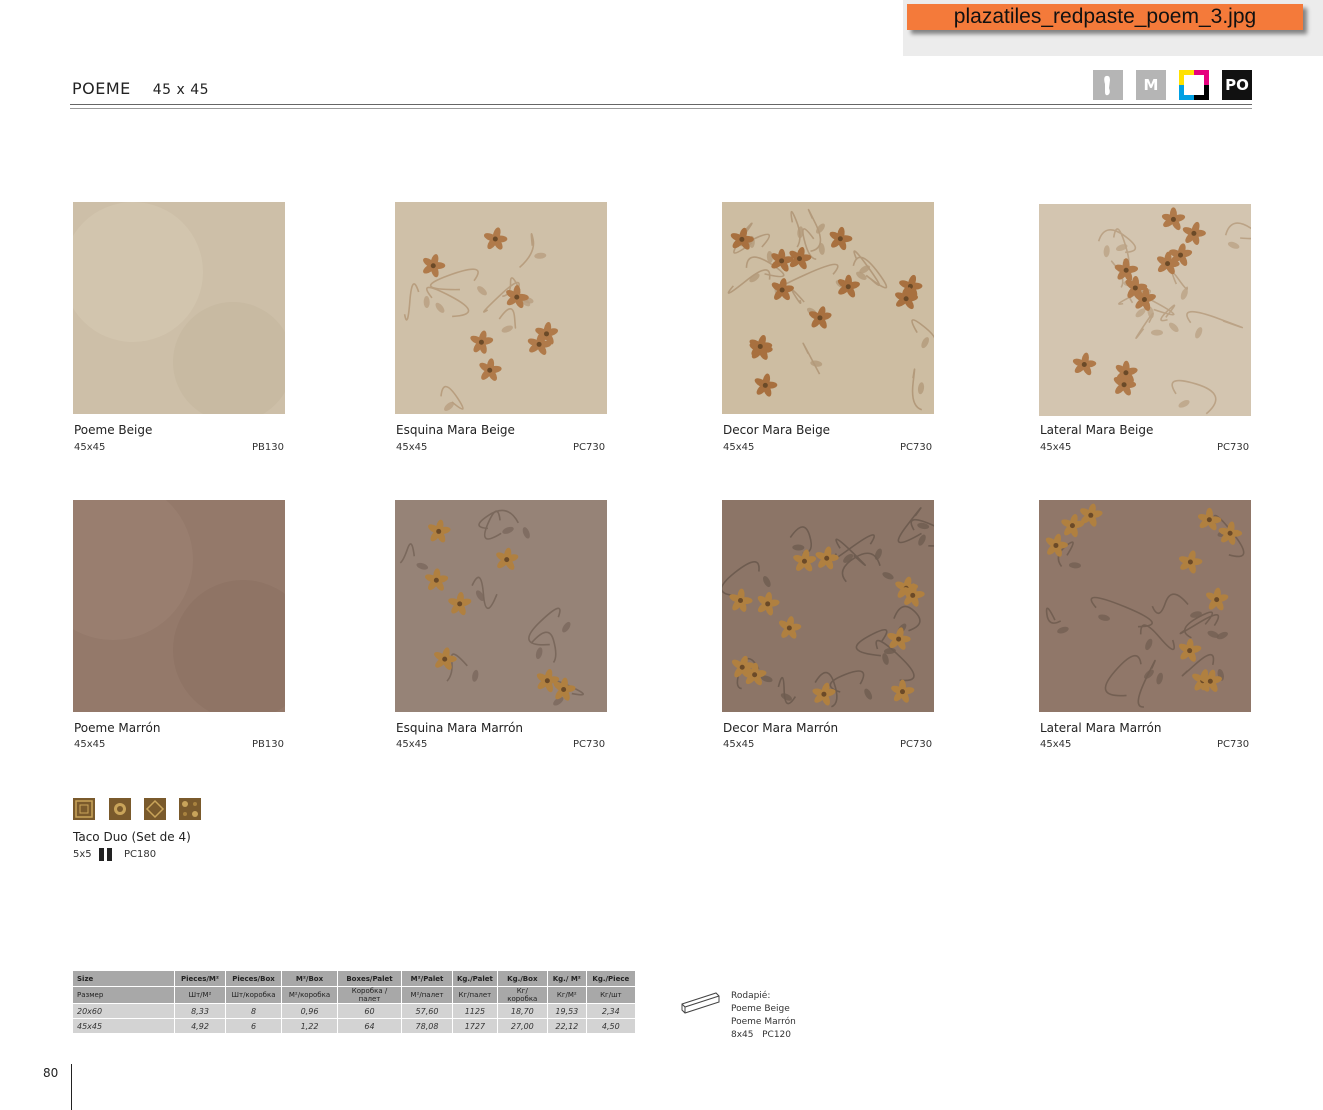 This screenshot has height=1110, width=1323. What do you see at coordinates (123, 1011) in the screenshot?
I see `table-cell: 20x60` at bounding box center [123, 1011].